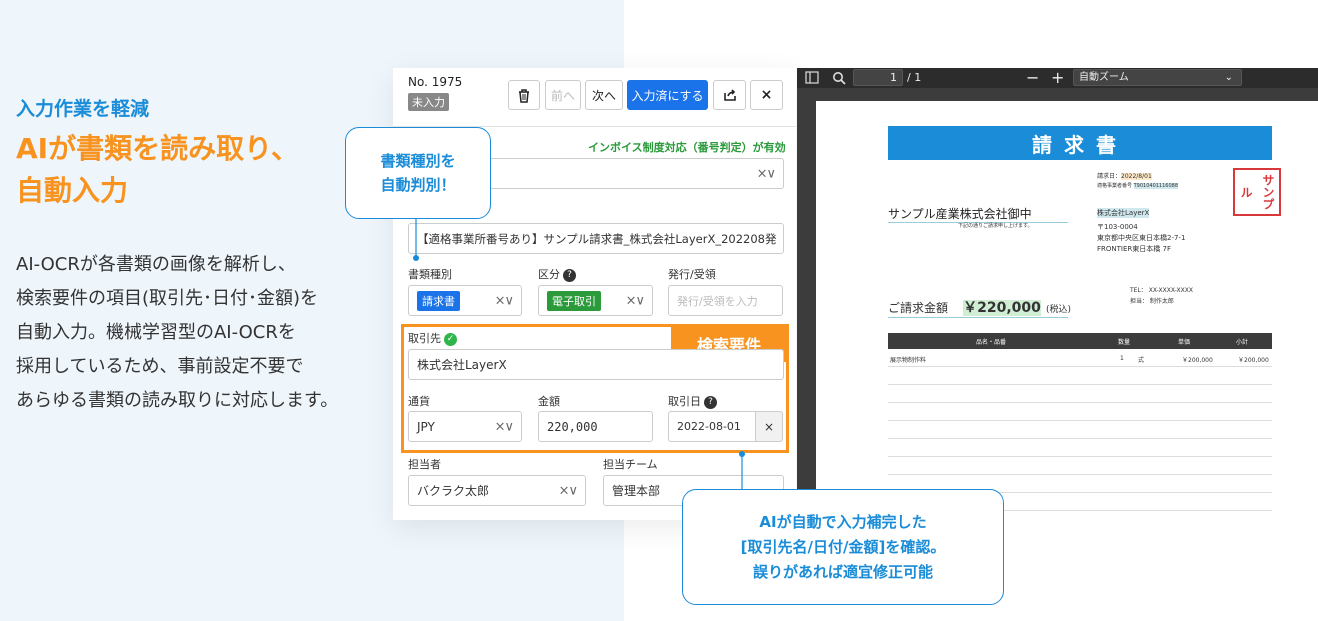 The width and height of the screenshot is (1318, 621). I want to click on callout-line: [取引先名/日付/金額]を確認。, so click(843, 546).